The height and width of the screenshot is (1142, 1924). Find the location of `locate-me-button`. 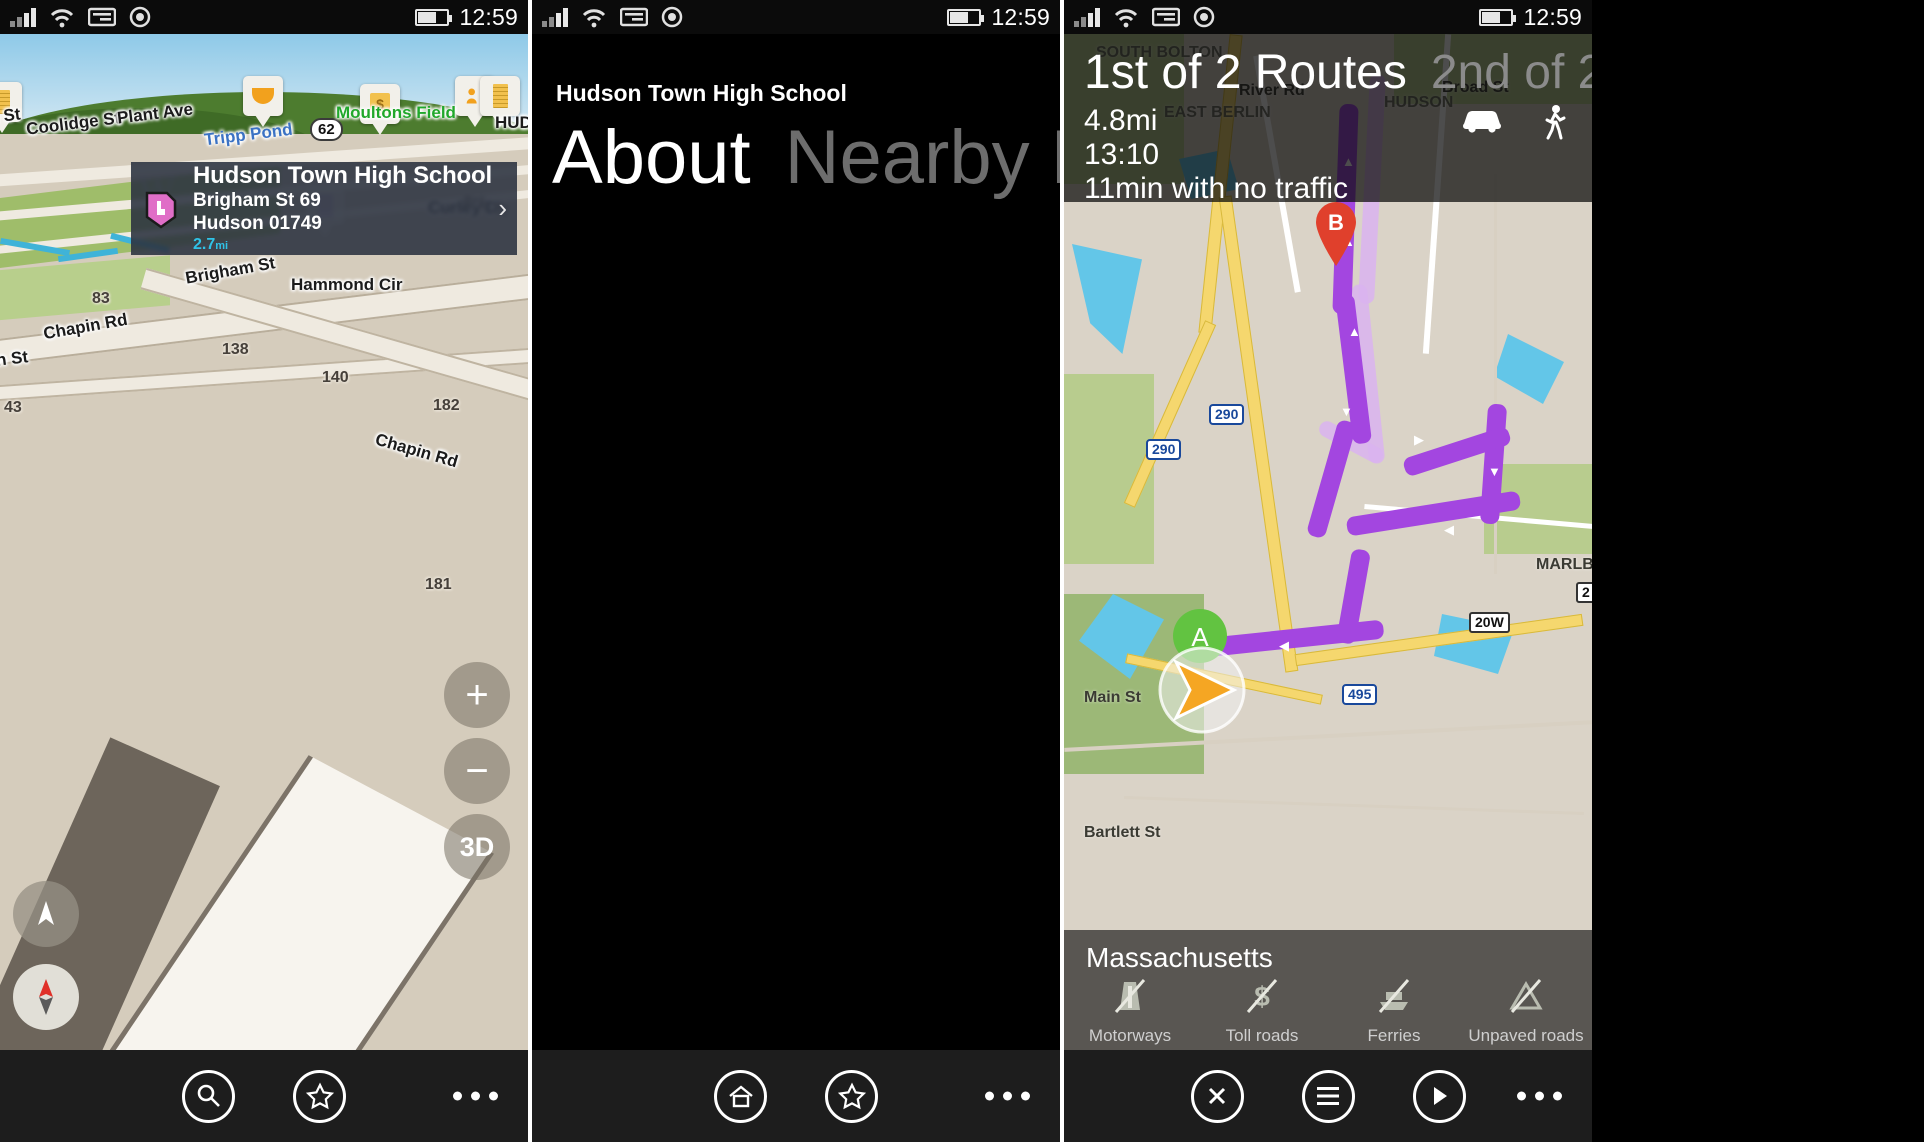

locate-me-button is located at coordinates (46, 914).